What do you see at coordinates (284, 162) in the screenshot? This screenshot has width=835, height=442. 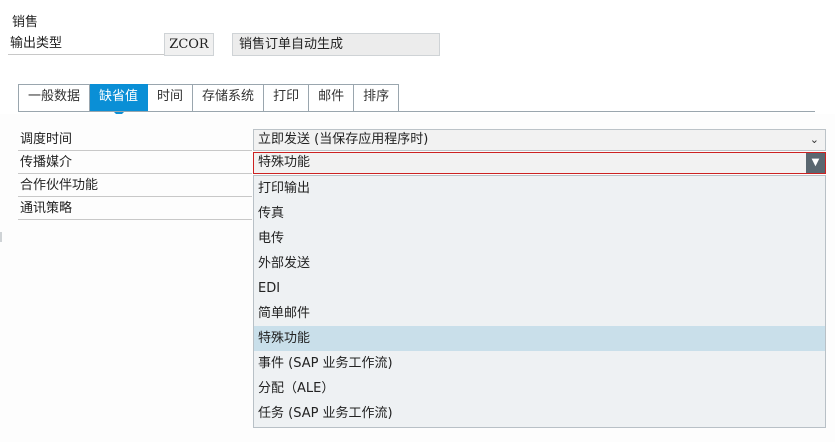 I see `medium-value: 特殊功能` at bounding box center [284, 162].